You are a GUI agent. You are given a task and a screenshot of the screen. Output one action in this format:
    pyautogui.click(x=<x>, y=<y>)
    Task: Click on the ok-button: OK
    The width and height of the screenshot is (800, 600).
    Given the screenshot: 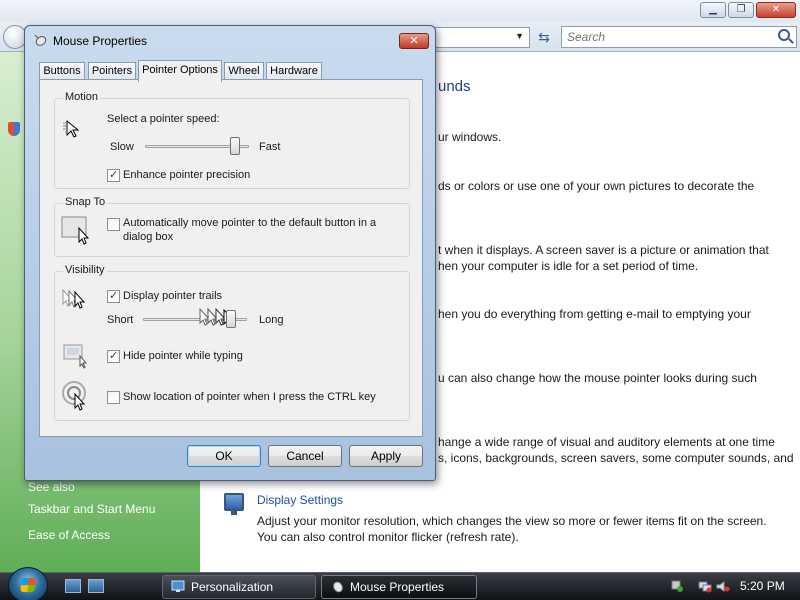 What is the action you would take?
    pyautogui.click(x=224, y=456)
    